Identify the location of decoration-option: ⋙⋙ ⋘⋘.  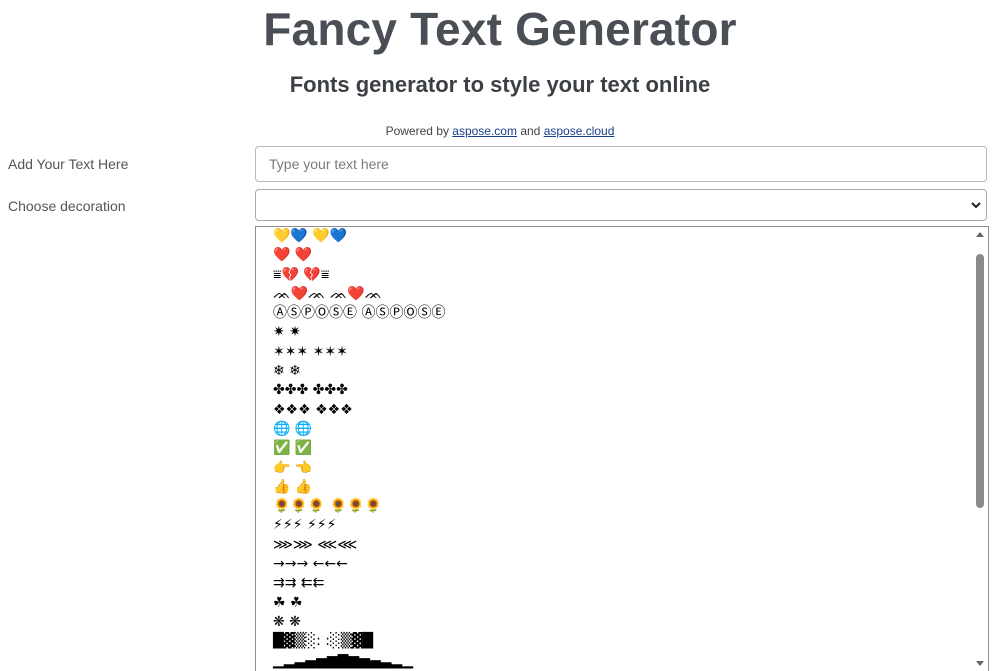
(621, 545).